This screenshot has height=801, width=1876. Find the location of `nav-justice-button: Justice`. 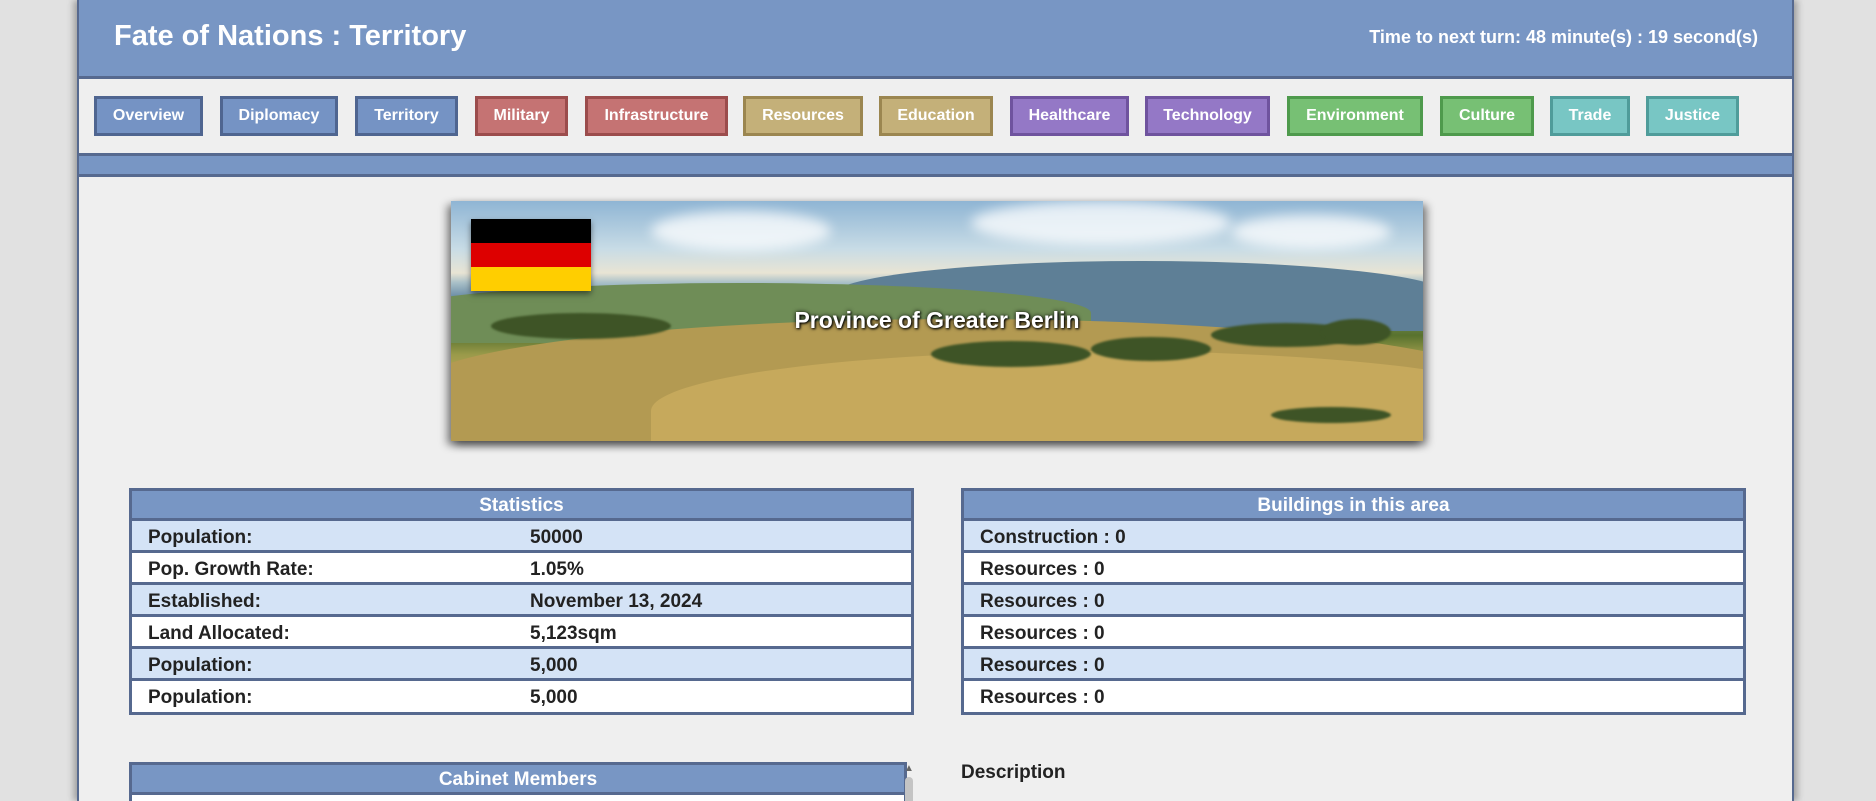

nav-justice-button: Justice is located at coordinates (1692, 116).